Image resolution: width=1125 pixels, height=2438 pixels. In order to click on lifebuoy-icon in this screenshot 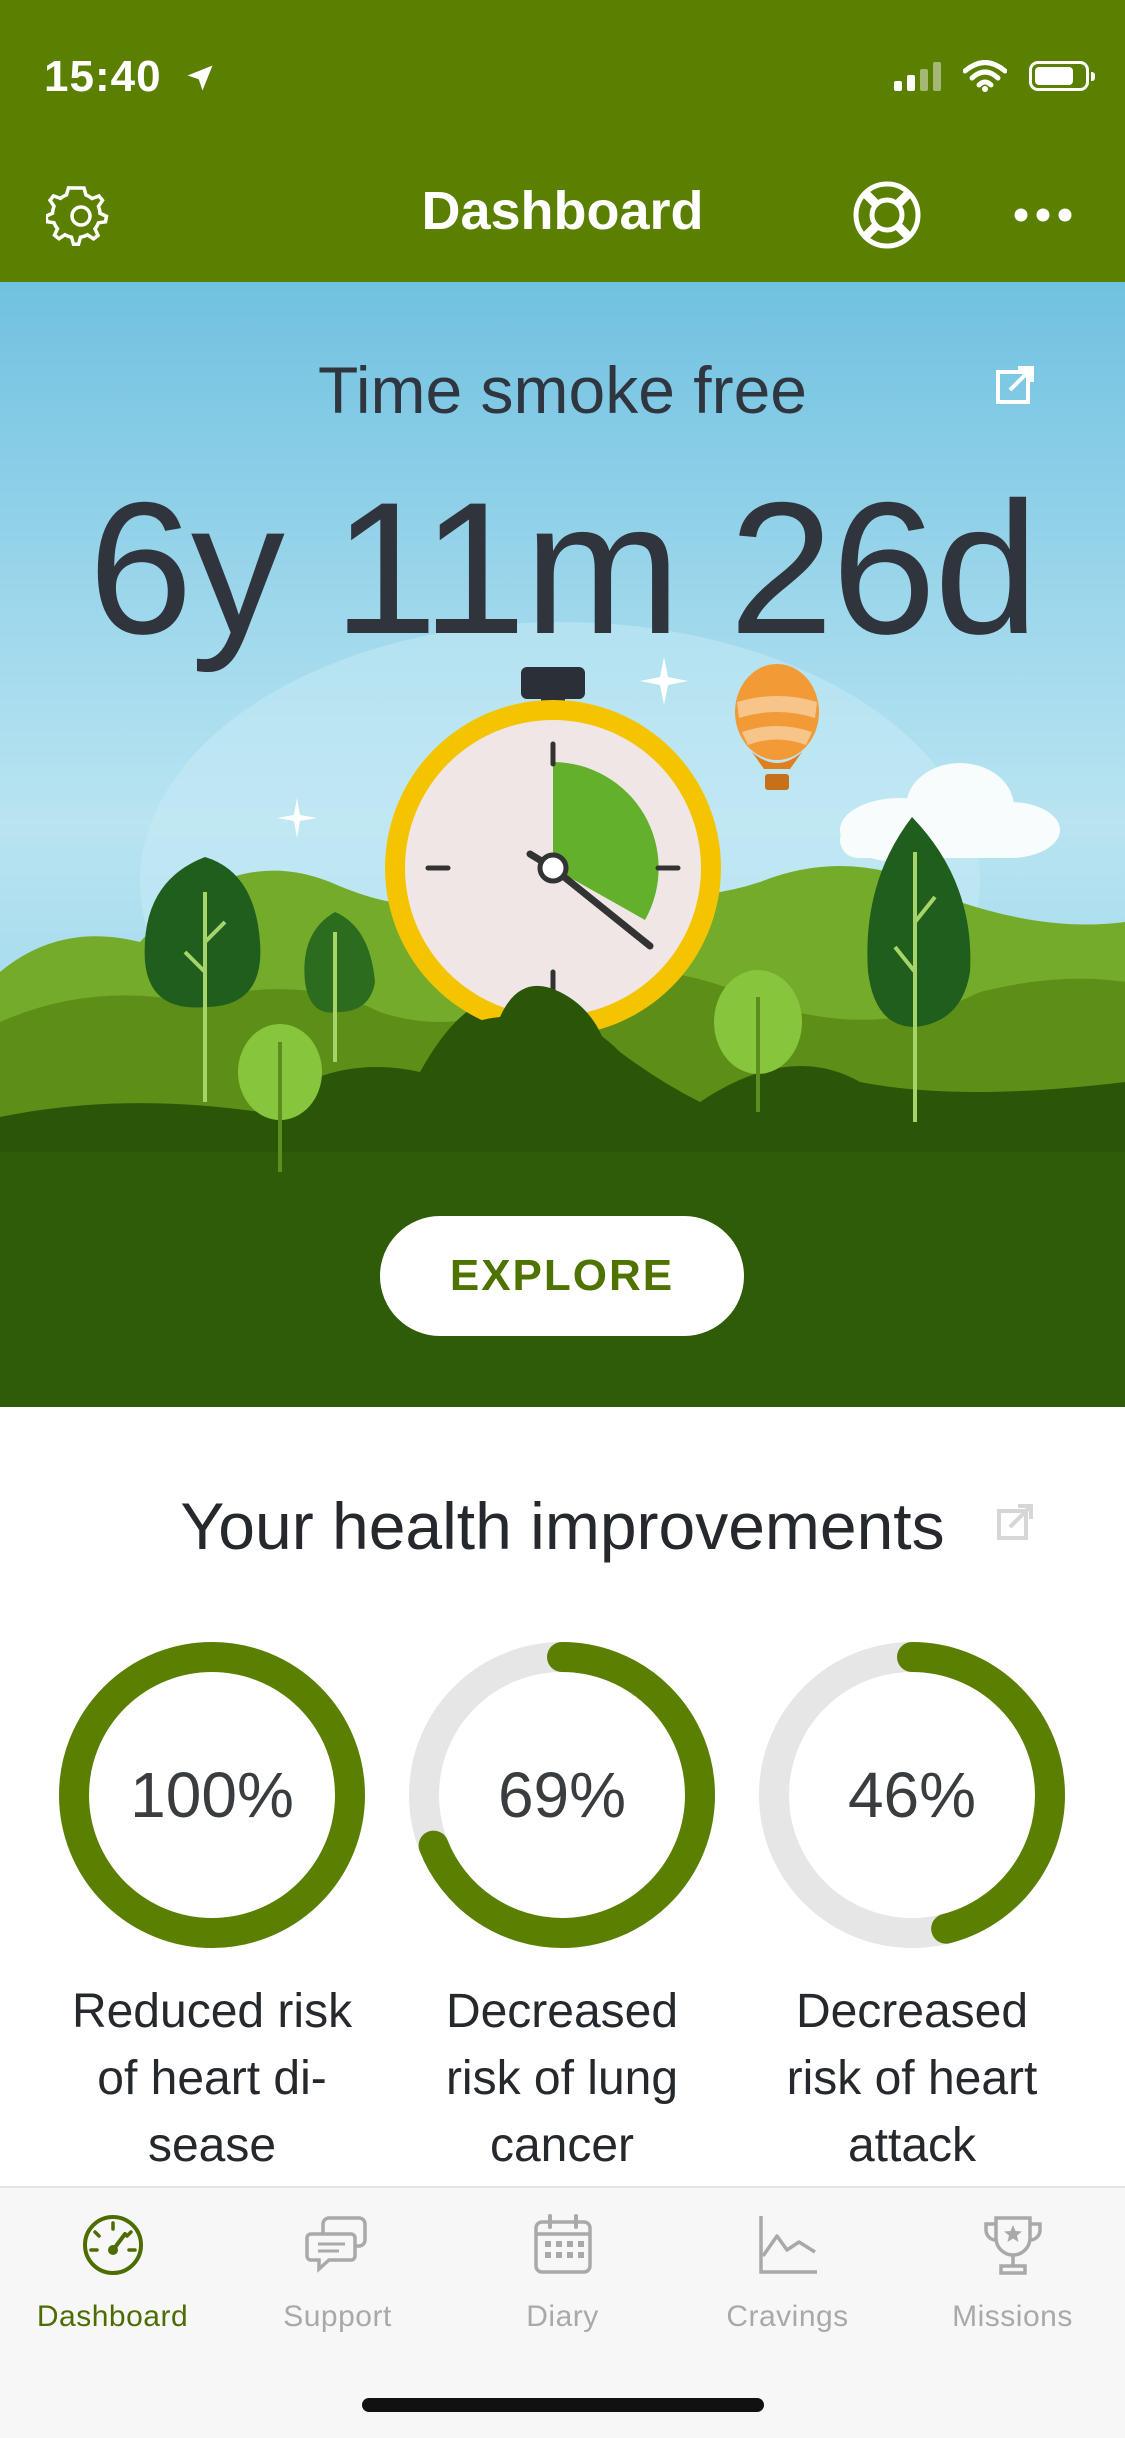, I will do `click(887, 215)`.